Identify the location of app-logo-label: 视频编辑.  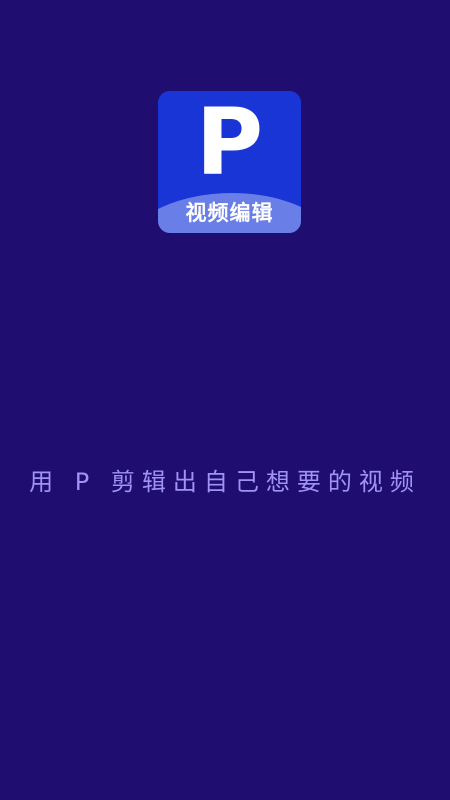
(229, 213).